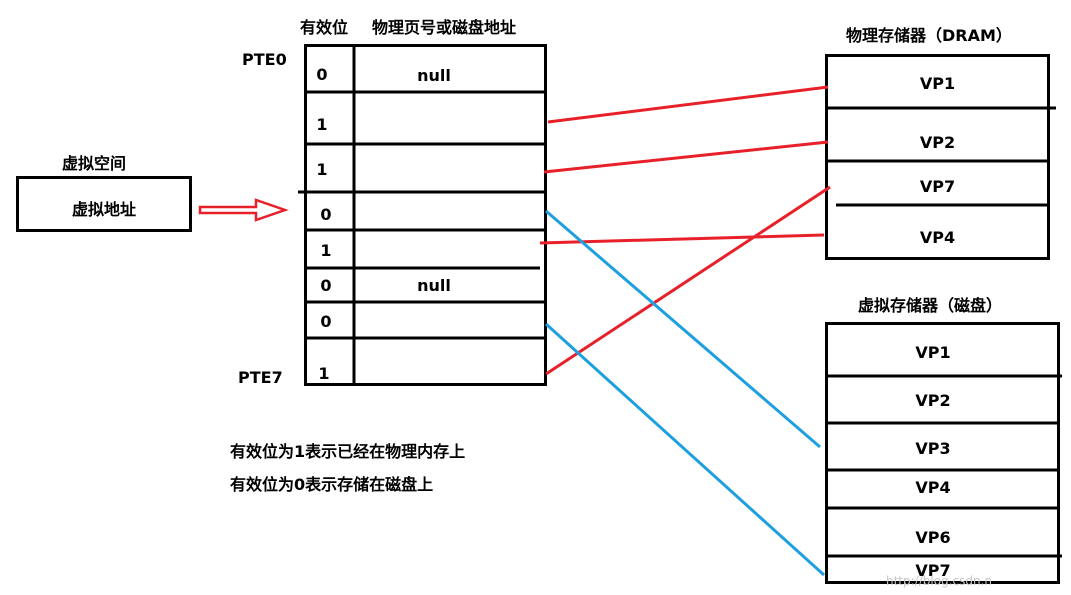 Image resolution: width=1071 pixels, height=595 pixels. What do you see at coordinates (685, 449) in the screenshot?
I see `link-pte6-disk-vp7` at bounding box center [685, 449].